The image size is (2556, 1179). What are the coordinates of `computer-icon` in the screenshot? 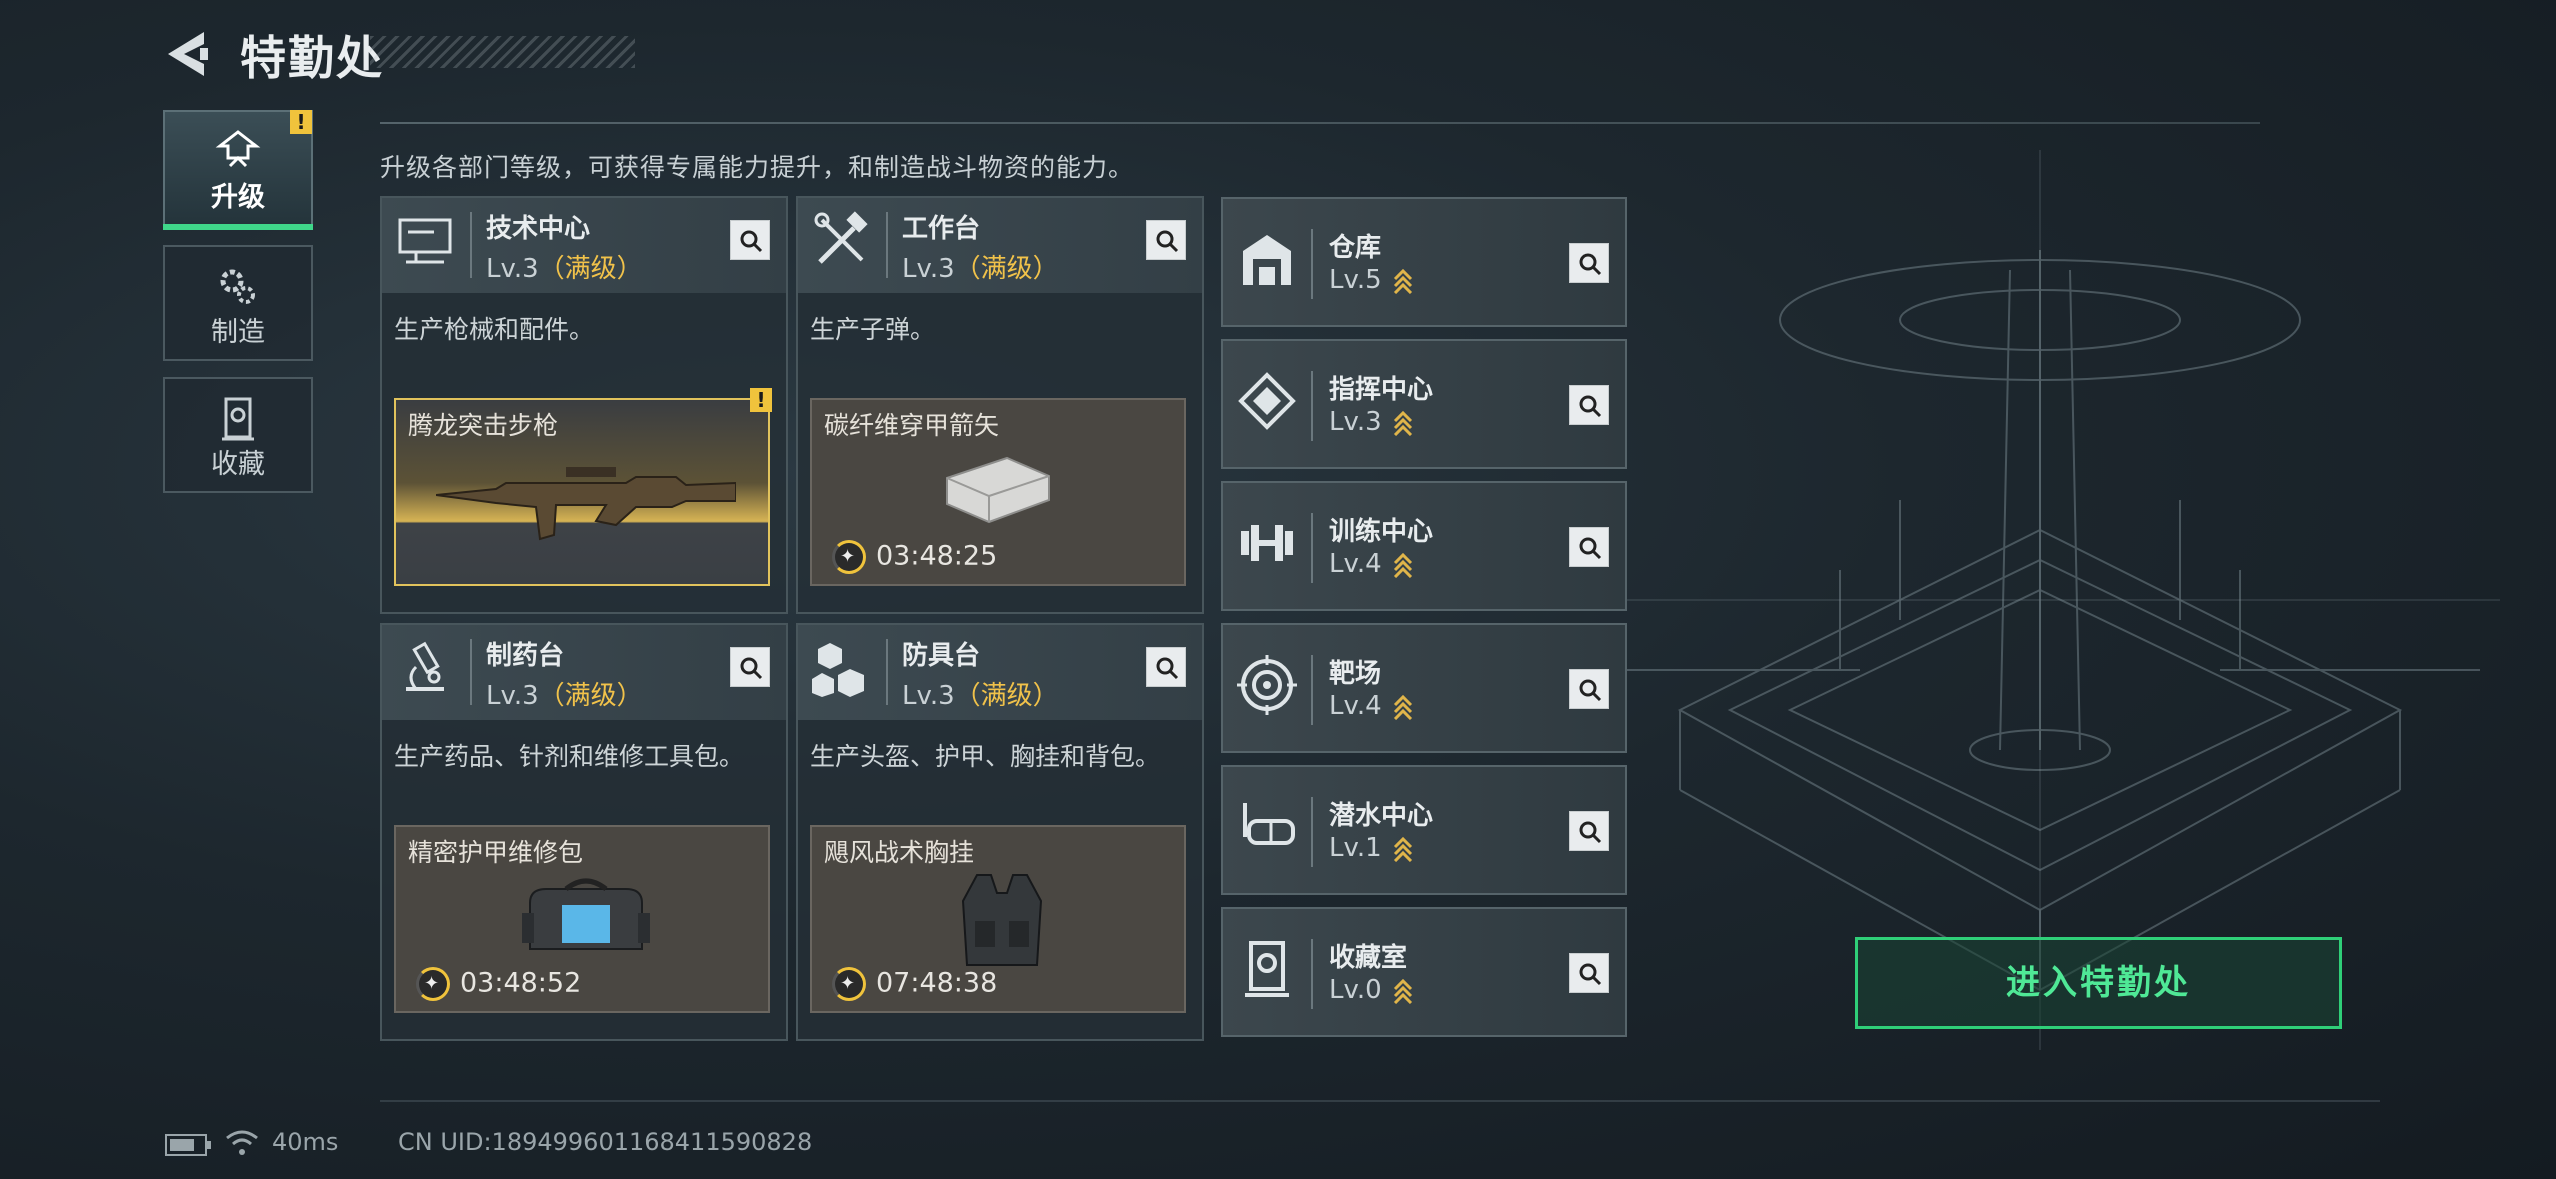 It's located at (425, 241).